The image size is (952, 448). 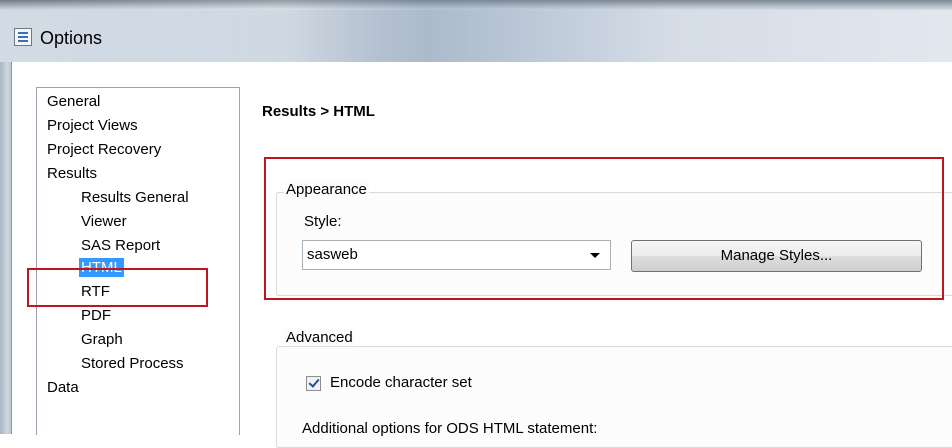 What do you see at coordinates (117, 287) in the screenshot?
I see `highlight-box-html` at bounding box center [117, 287].